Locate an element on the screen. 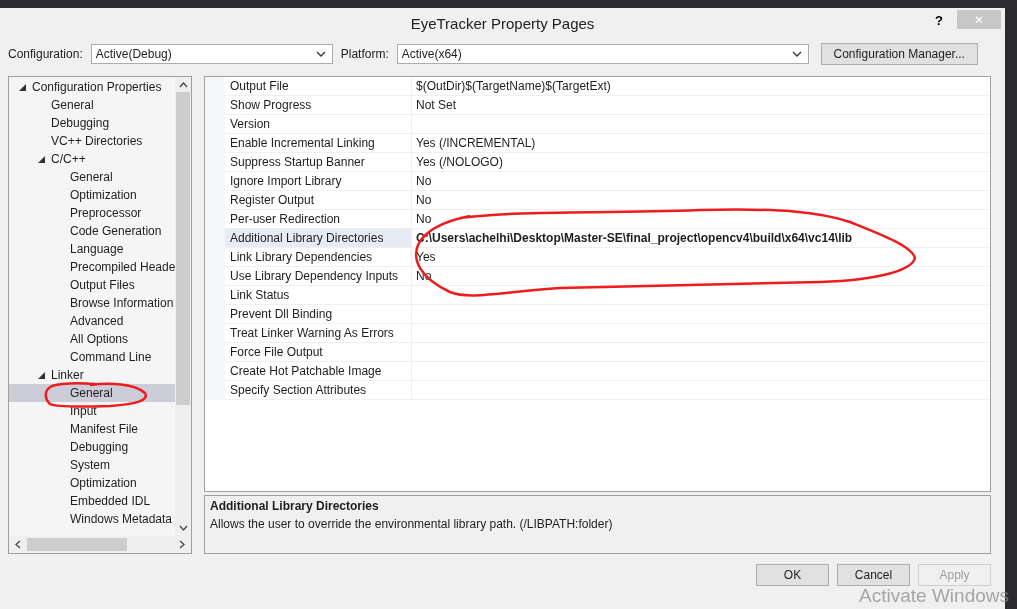 The width and height of the screenshot is (1017, 609). tree-item: Configuration Properties is located at coordinates (92, 87).